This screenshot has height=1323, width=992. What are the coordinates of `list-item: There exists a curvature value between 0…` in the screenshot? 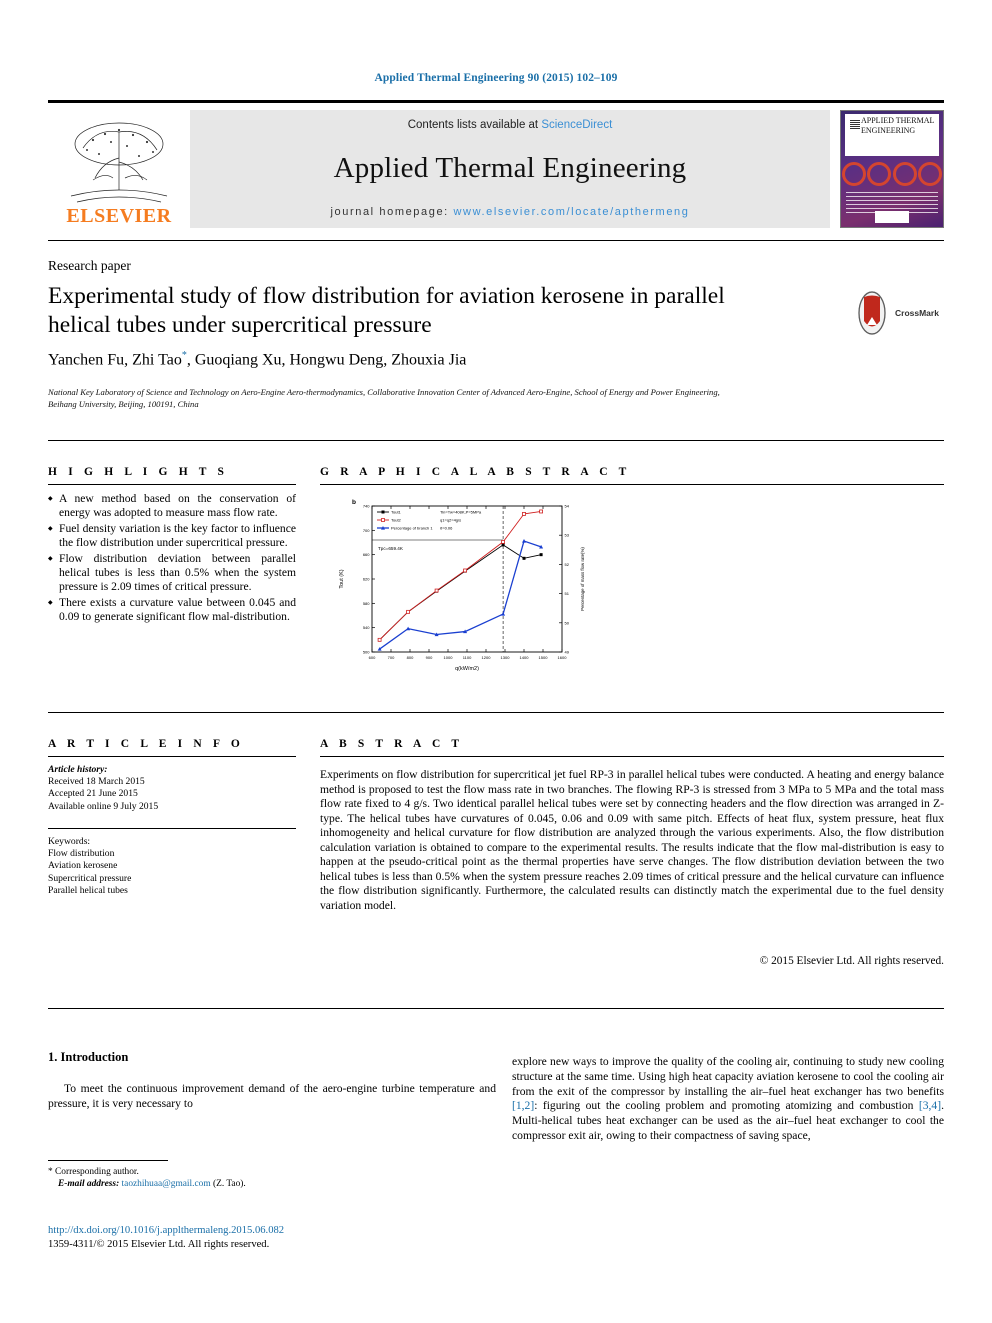 It's located at (172, 610).